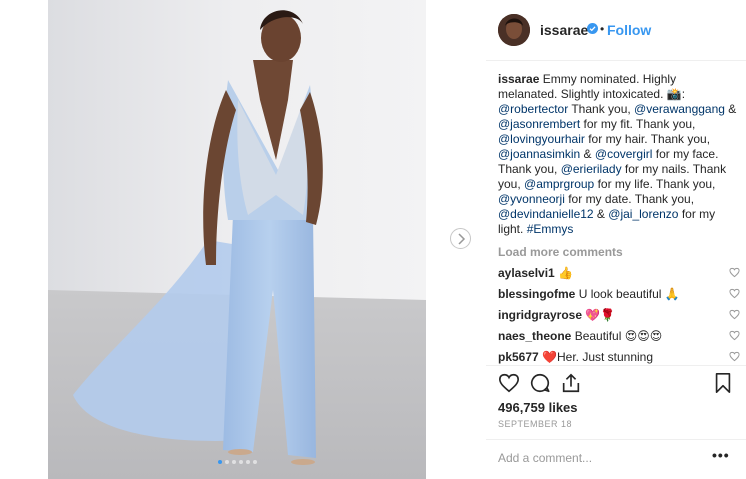 The width and height of the screenshot is (746, 479). I want to click on add-comment-divider, so click(616, 439).